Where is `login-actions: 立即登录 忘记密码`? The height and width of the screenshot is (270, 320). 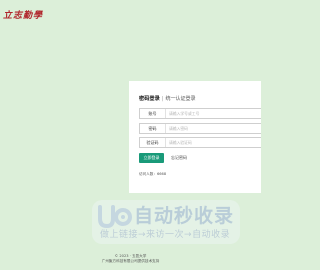 login-actions: 立即登录 忘记密码 is located at coordinates (163, 158).